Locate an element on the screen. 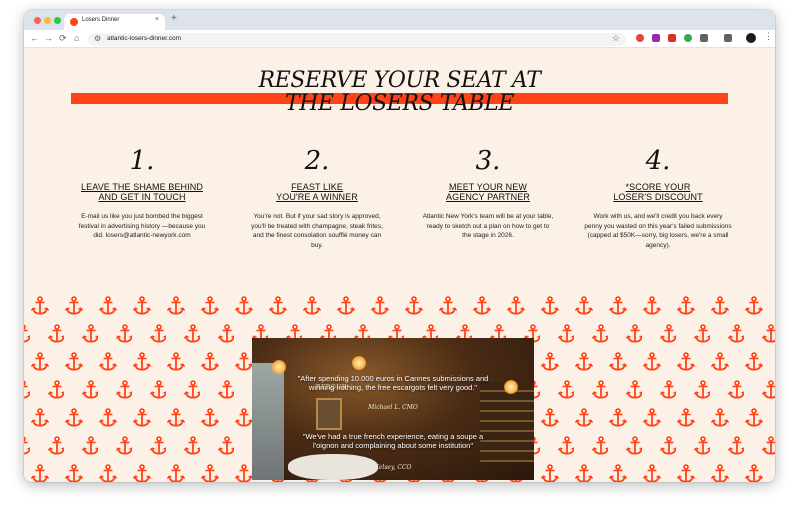 This screenshot has width=800, height=514. hero-title: RESERVE YOUR SEAT AT THE LOSERS TABLE is located at coordinates (399, 92).